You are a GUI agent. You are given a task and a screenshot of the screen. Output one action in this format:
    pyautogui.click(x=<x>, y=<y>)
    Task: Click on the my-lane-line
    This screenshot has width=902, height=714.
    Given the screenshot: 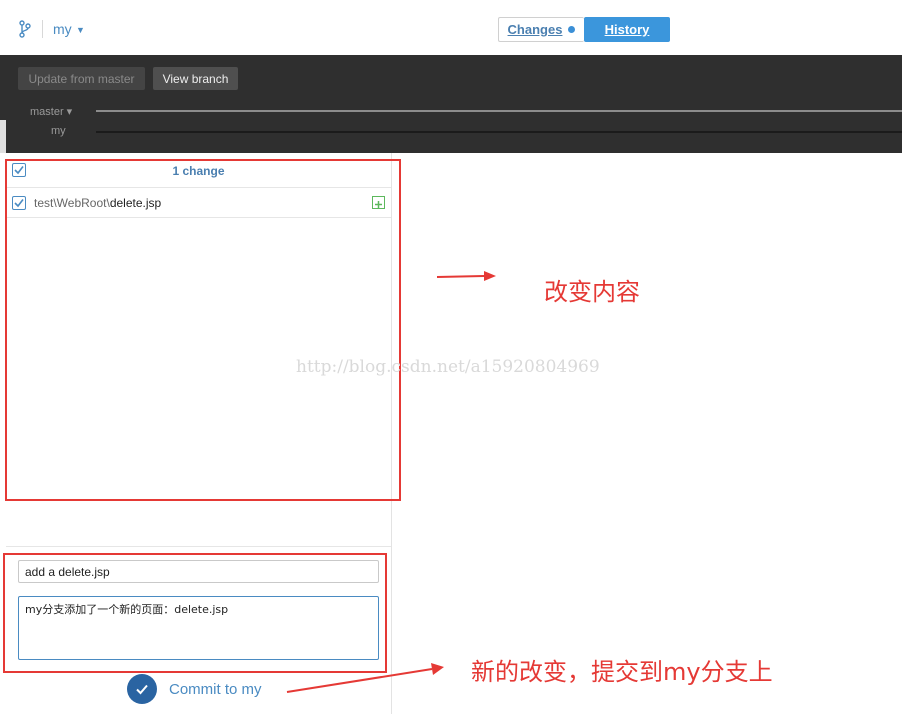 What is the action you would take?
    pyautogui.click(x=499, y=132)
    